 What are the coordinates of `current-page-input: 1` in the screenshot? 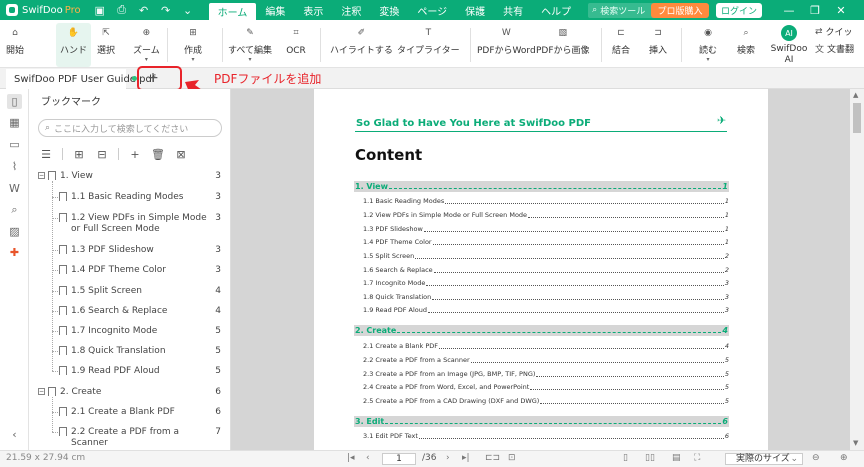 It's located at (399, 459).